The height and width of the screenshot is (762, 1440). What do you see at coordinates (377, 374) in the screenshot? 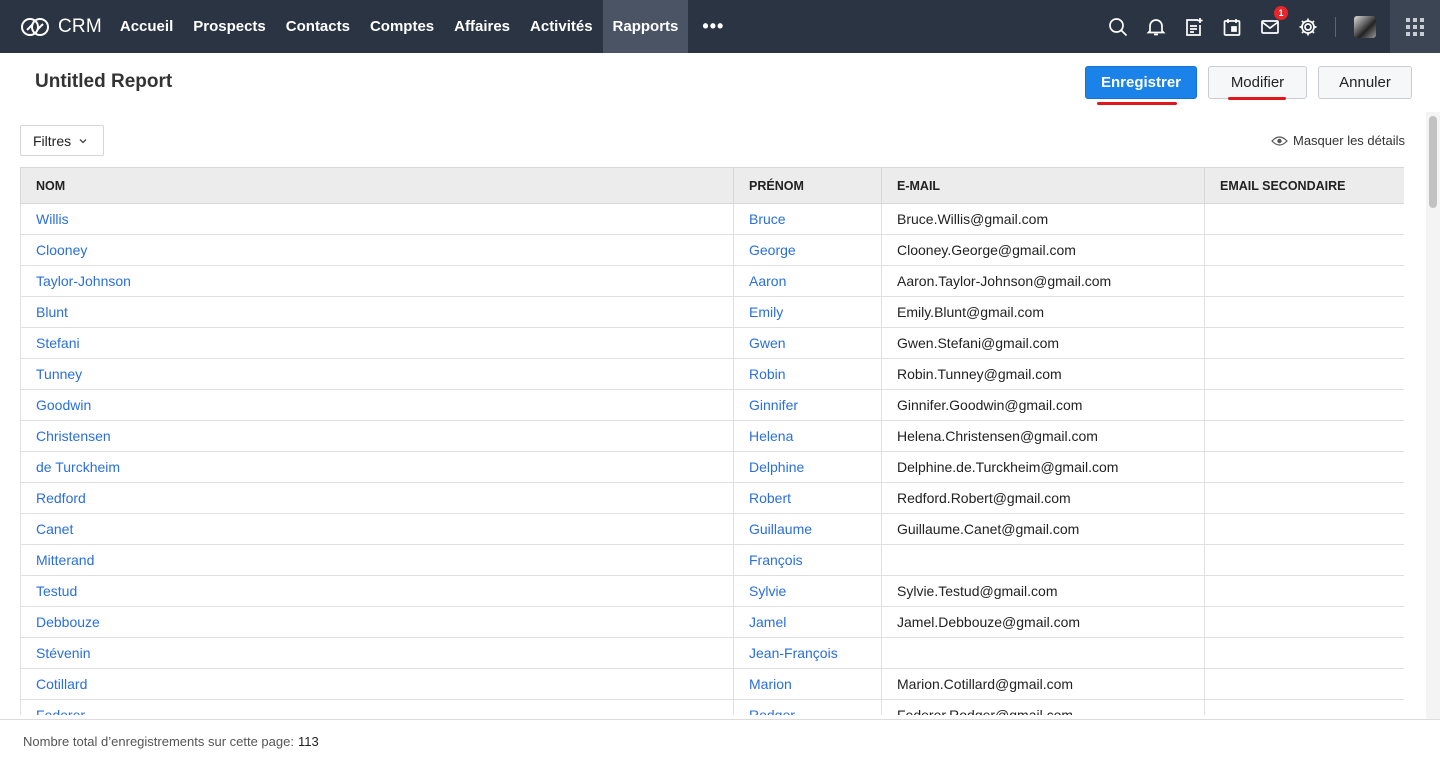
I see `cell-nom: Tunney` at bounding box center [377, 374].